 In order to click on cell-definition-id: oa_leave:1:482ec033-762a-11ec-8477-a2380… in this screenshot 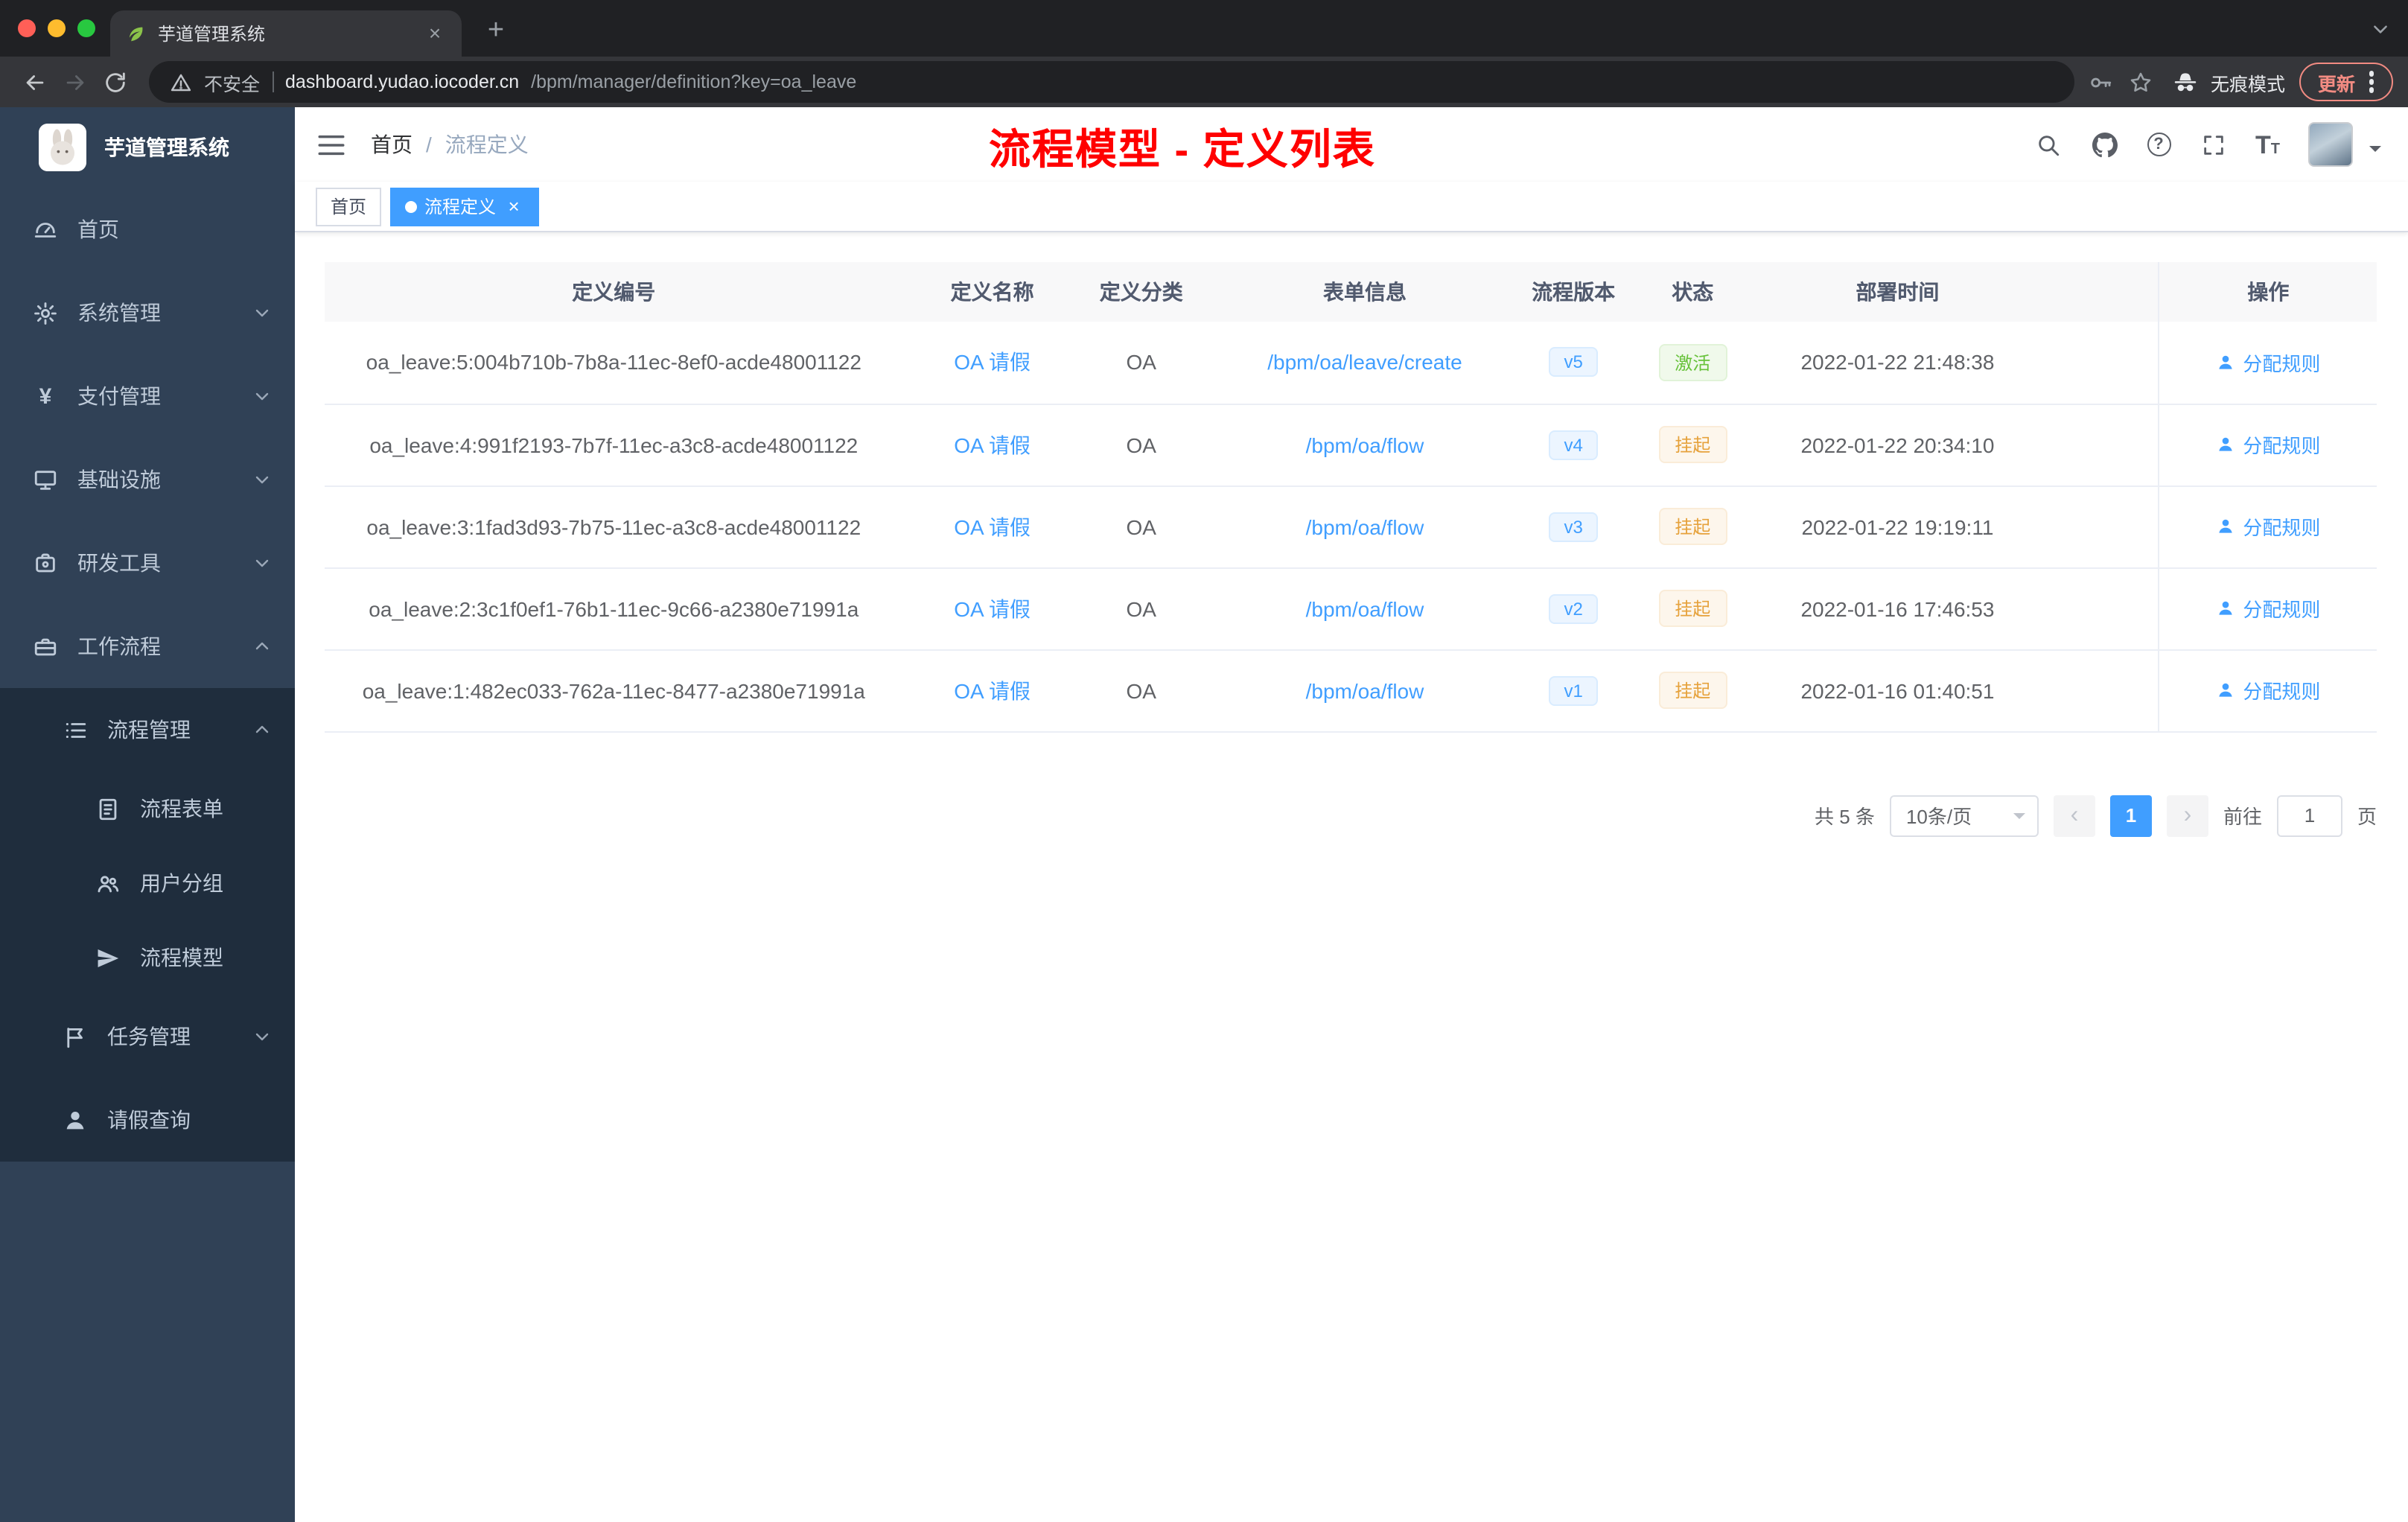, I will do `click(614, 690)`.